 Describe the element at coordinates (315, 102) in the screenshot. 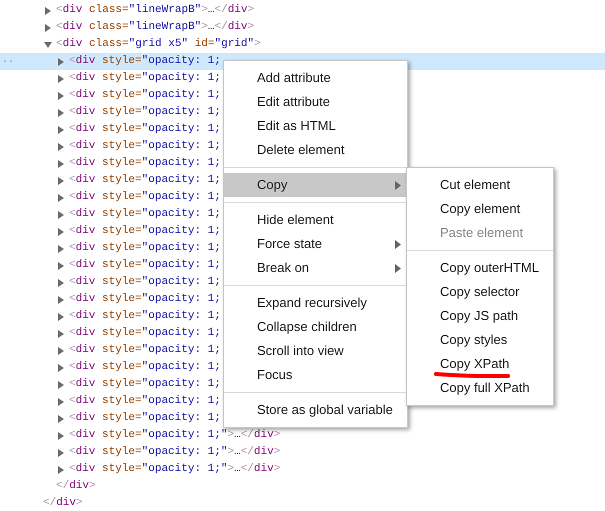

I see `menu-item: Edit attribute` at that location.